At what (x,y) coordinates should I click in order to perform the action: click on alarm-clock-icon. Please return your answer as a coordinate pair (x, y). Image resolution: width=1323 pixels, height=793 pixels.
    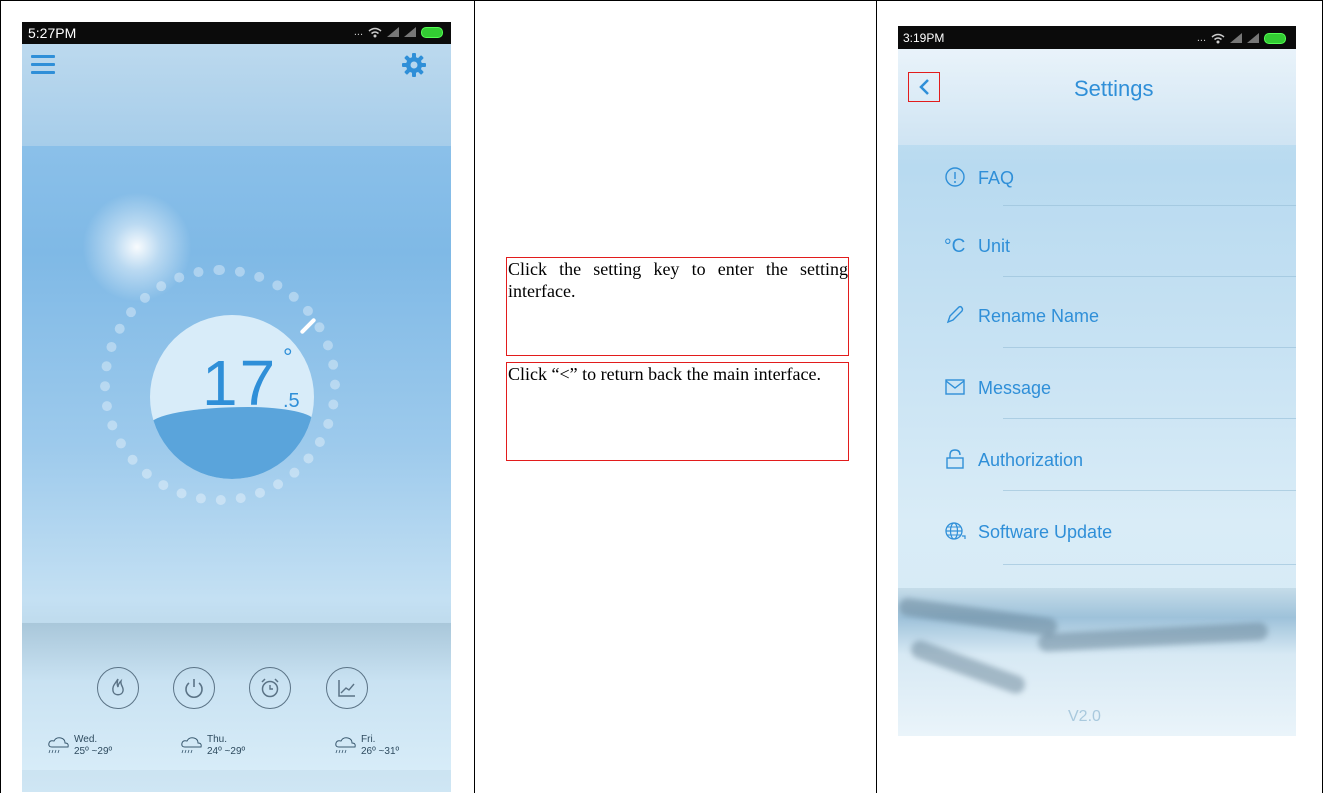
    Looking at the image, I should click on (270, 688).